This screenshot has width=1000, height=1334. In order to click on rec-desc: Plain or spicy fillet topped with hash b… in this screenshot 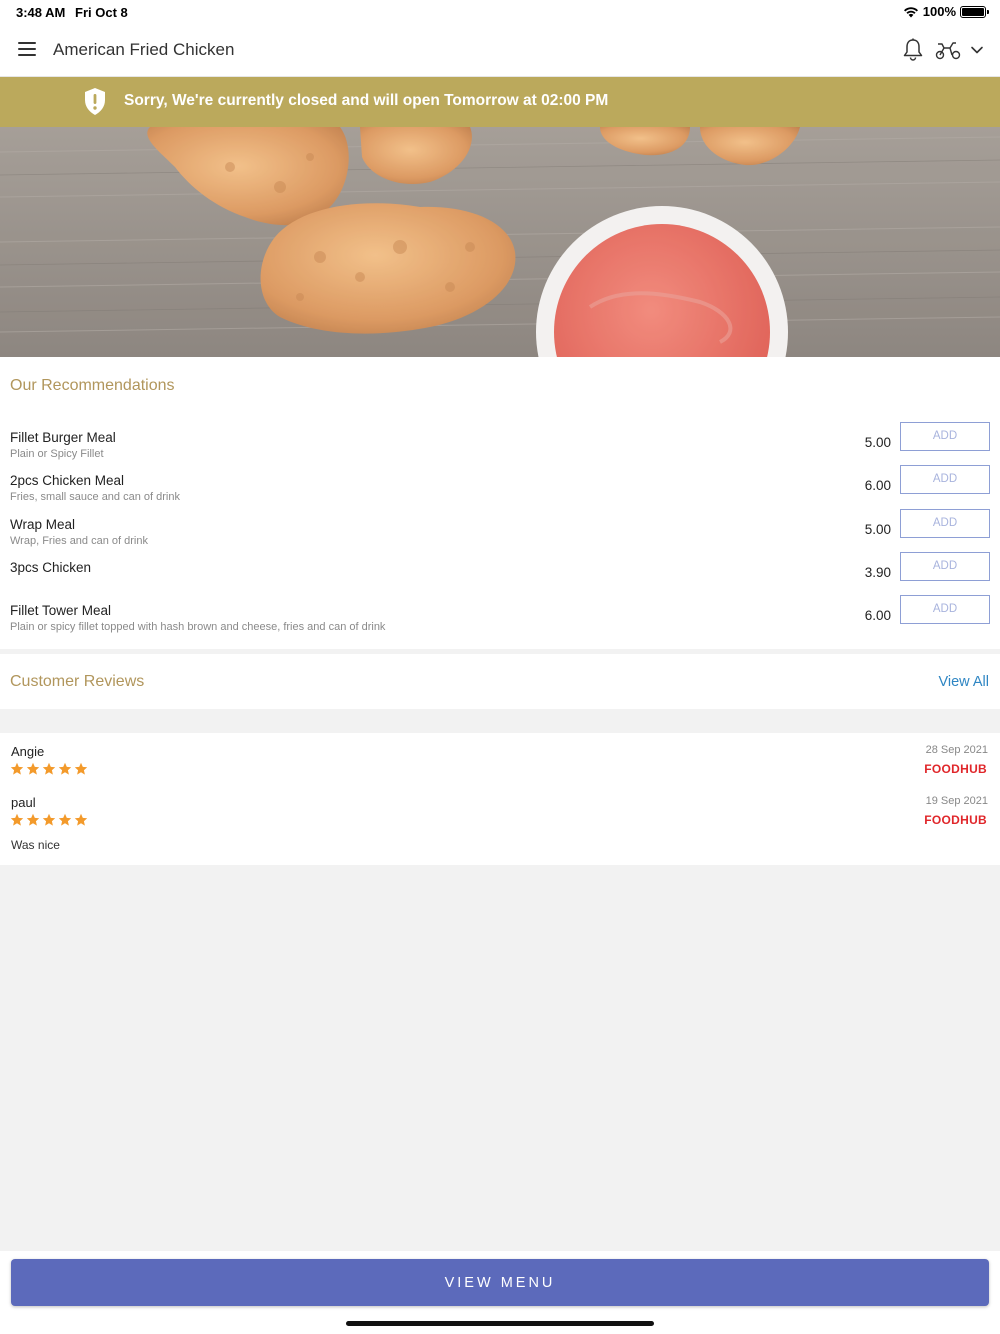, I will do `click(198, 627)`.